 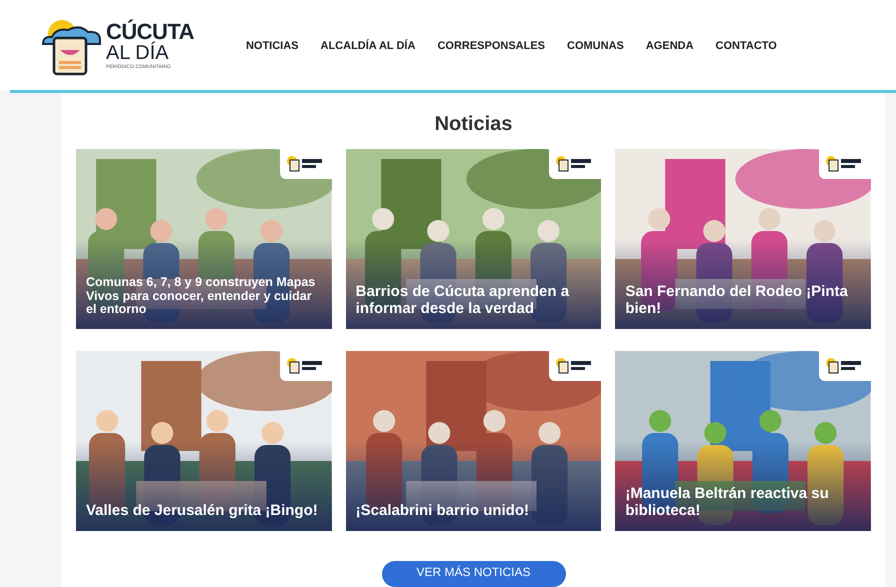 What do you see at coordinates (202, 510) in the screenshot?
I see `news-title: Valles de Jerusalén grita ¡Bingo!` at bounding box center [202, 510].